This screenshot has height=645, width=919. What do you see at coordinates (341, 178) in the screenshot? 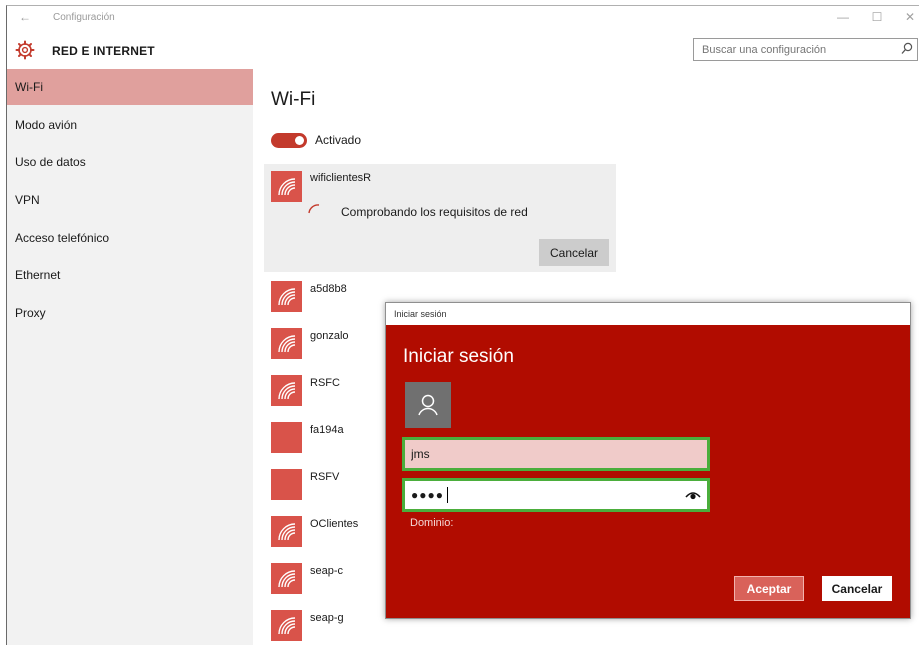
I see `active-network-name: wificlientesR` at bounding box center [341, 178].